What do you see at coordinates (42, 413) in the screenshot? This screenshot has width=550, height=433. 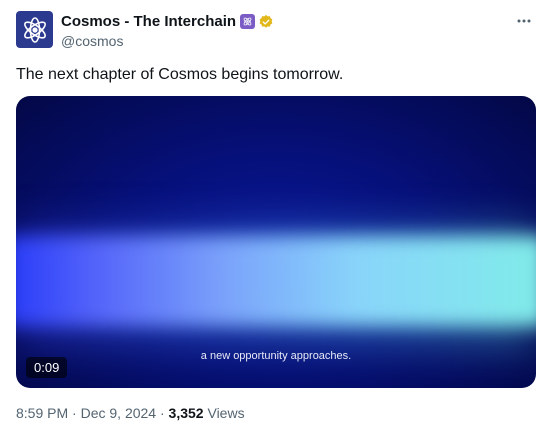 I see `tweet-time: 8:59 PM` at bounding box center [42, 413].